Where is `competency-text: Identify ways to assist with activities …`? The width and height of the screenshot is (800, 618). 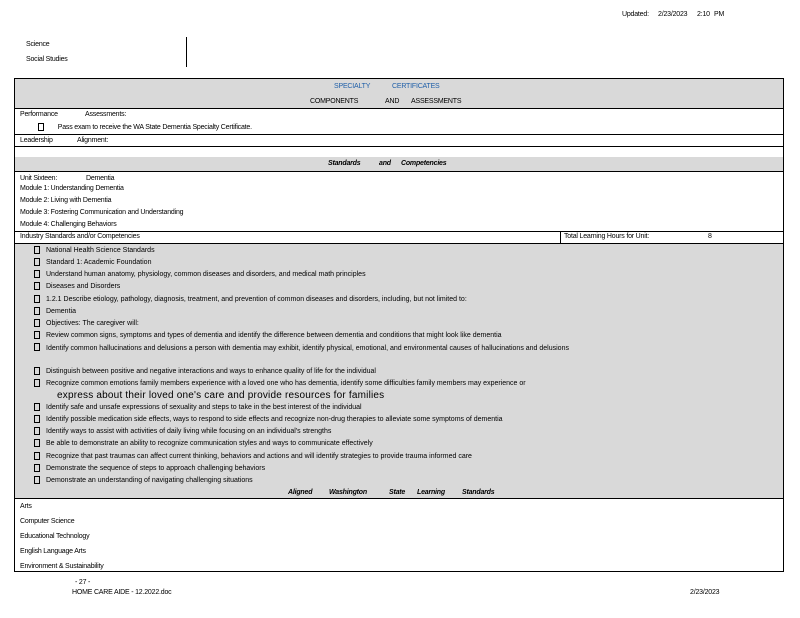
competency-text: Identify ways to assist with activities … is located at coordinates (189, 431).